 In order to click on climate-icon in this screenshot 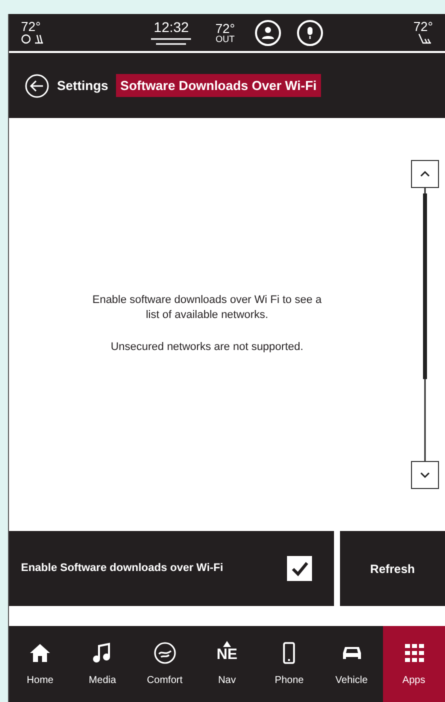, I will do `click(164, 652)`.